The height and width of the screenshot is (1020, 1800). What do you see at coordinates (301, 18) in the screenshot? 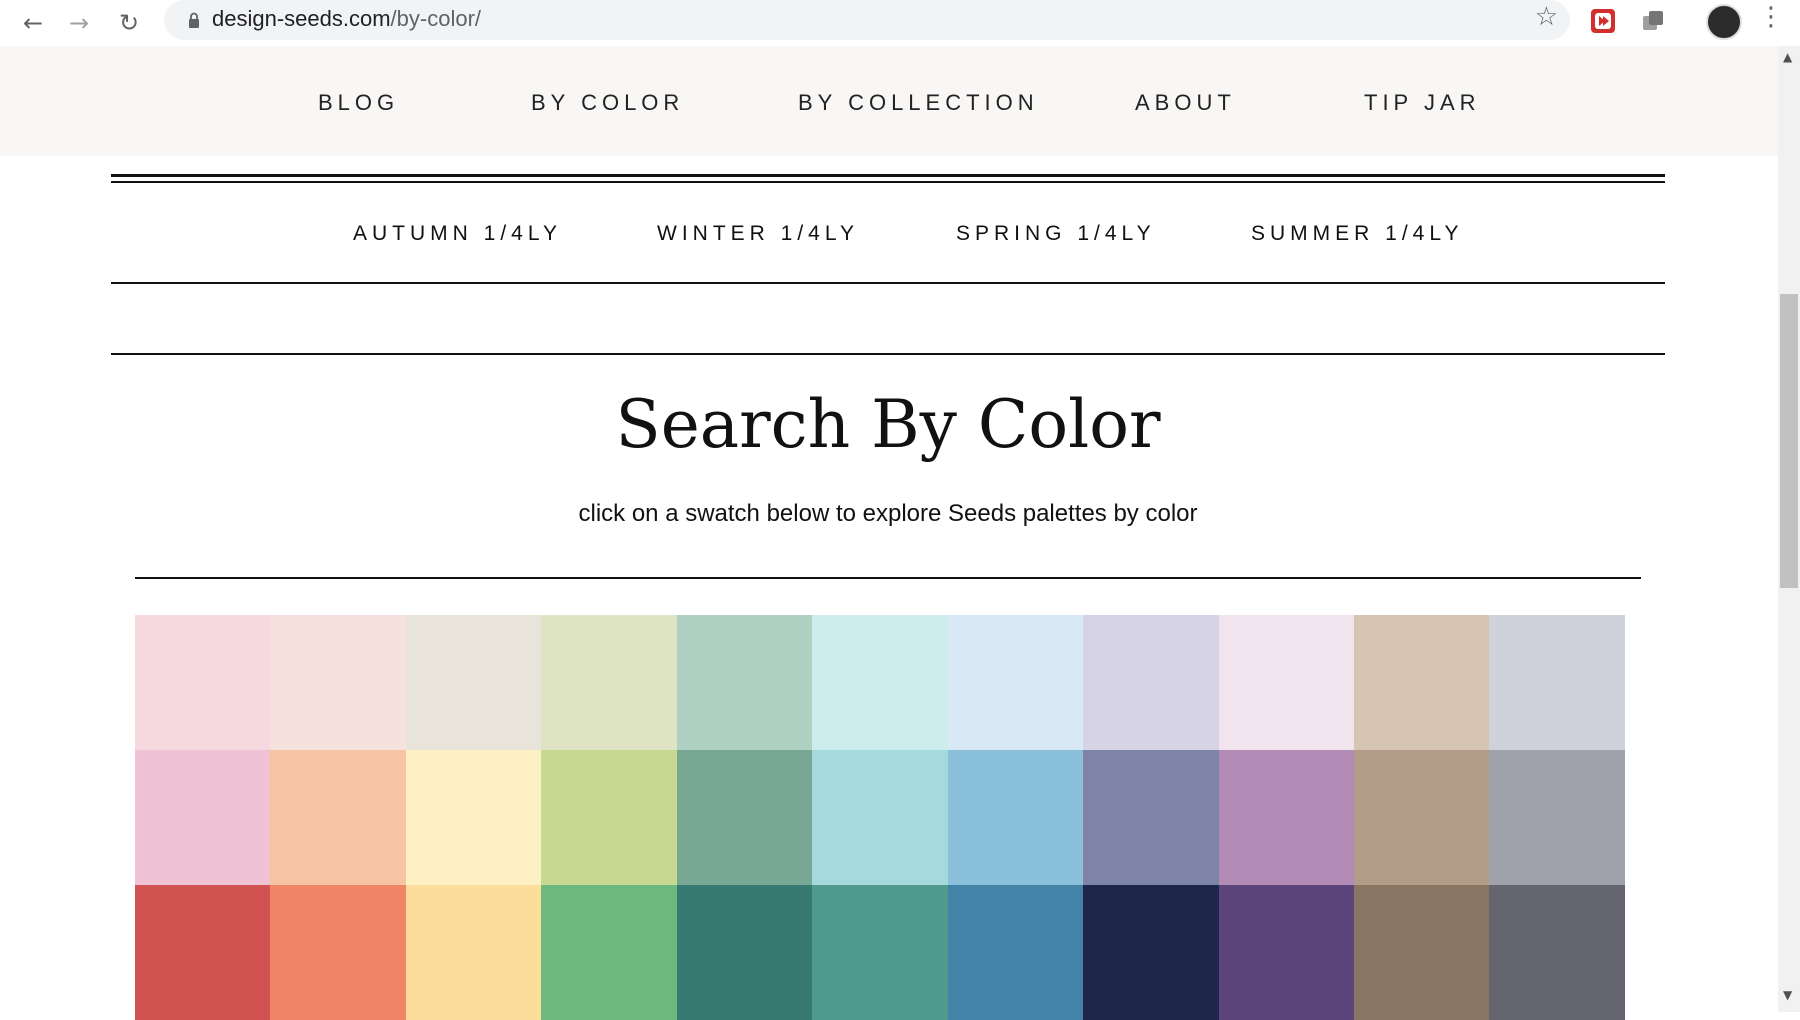
I see `url-host: design-seeds.com` at bounding box center [301, 18].